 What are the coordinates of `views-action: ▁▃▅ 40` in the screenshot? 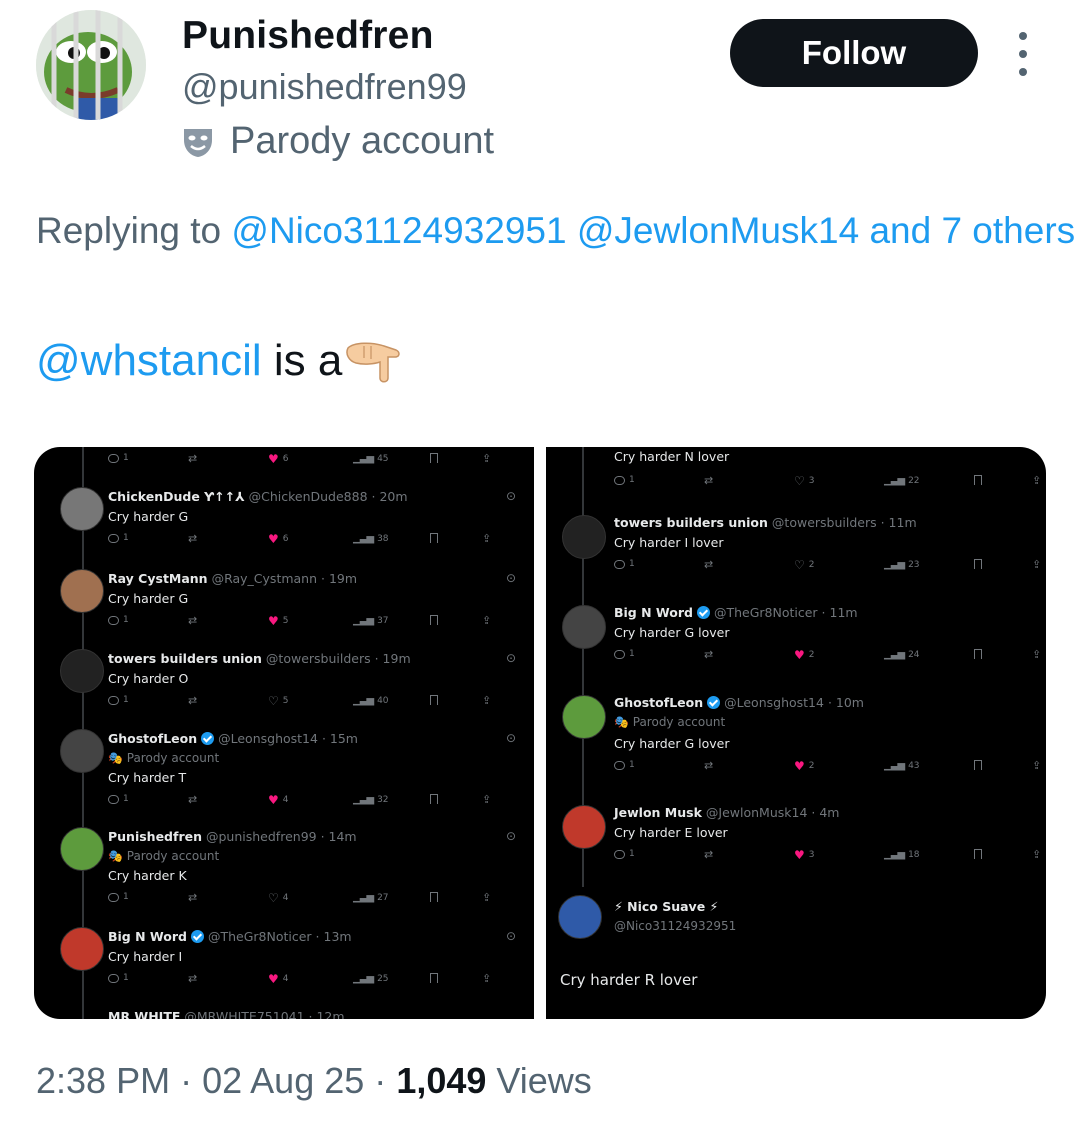 It's located at (371, 700).